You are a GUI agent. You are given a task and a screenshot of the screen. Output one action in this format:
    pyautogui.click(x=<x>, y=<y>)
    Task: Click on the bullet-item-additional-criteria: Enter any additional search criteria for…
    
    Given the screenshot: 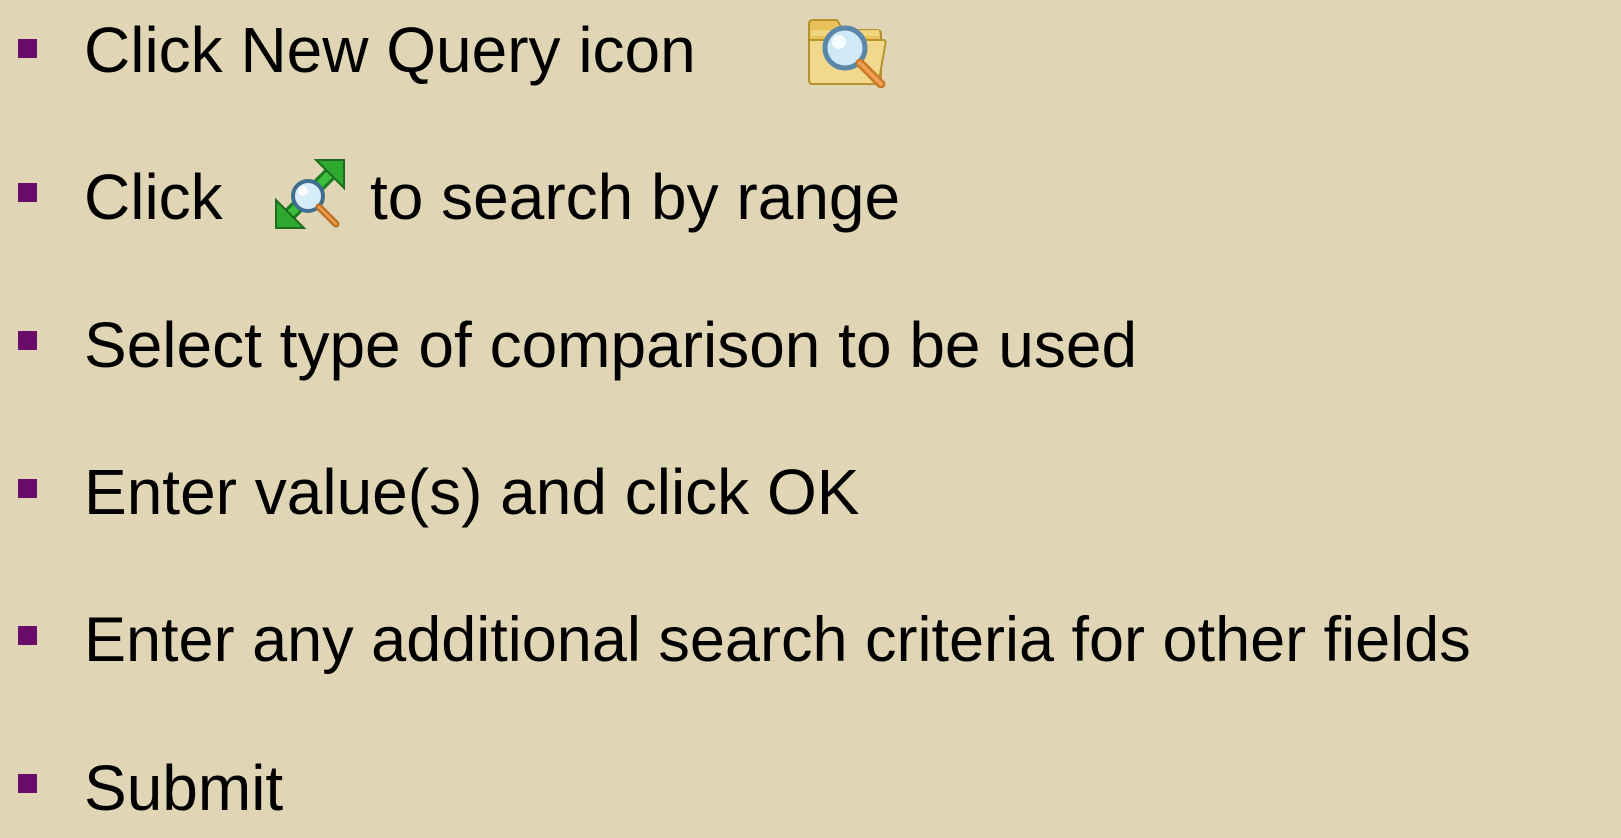 What is the action you would take?
    pyautogui.click(x=810, y=640)
    